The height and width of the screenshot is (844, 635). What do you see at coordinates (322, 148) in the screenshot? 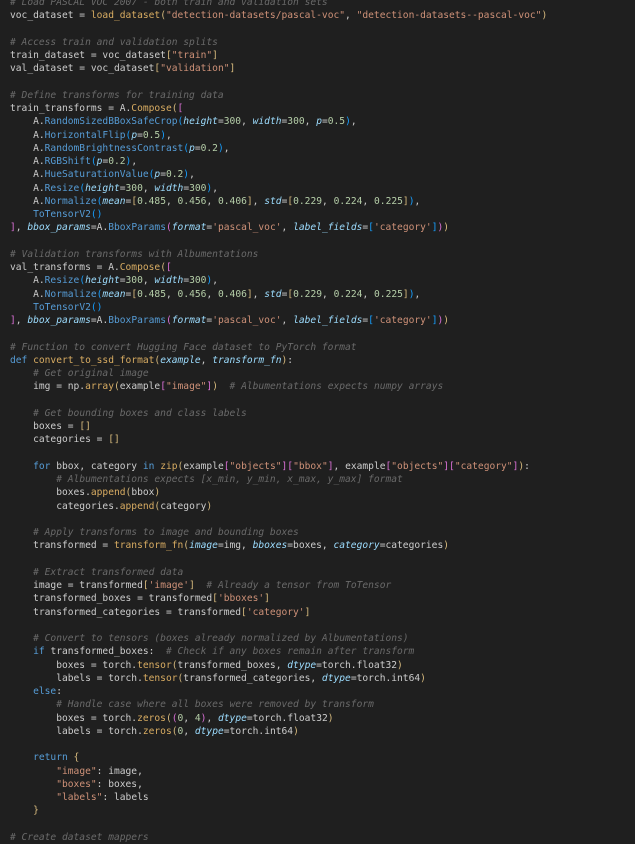
I see `code-line: A.RandomBrightnessContrast(p=0.2),` at bounding box center [322, 148].